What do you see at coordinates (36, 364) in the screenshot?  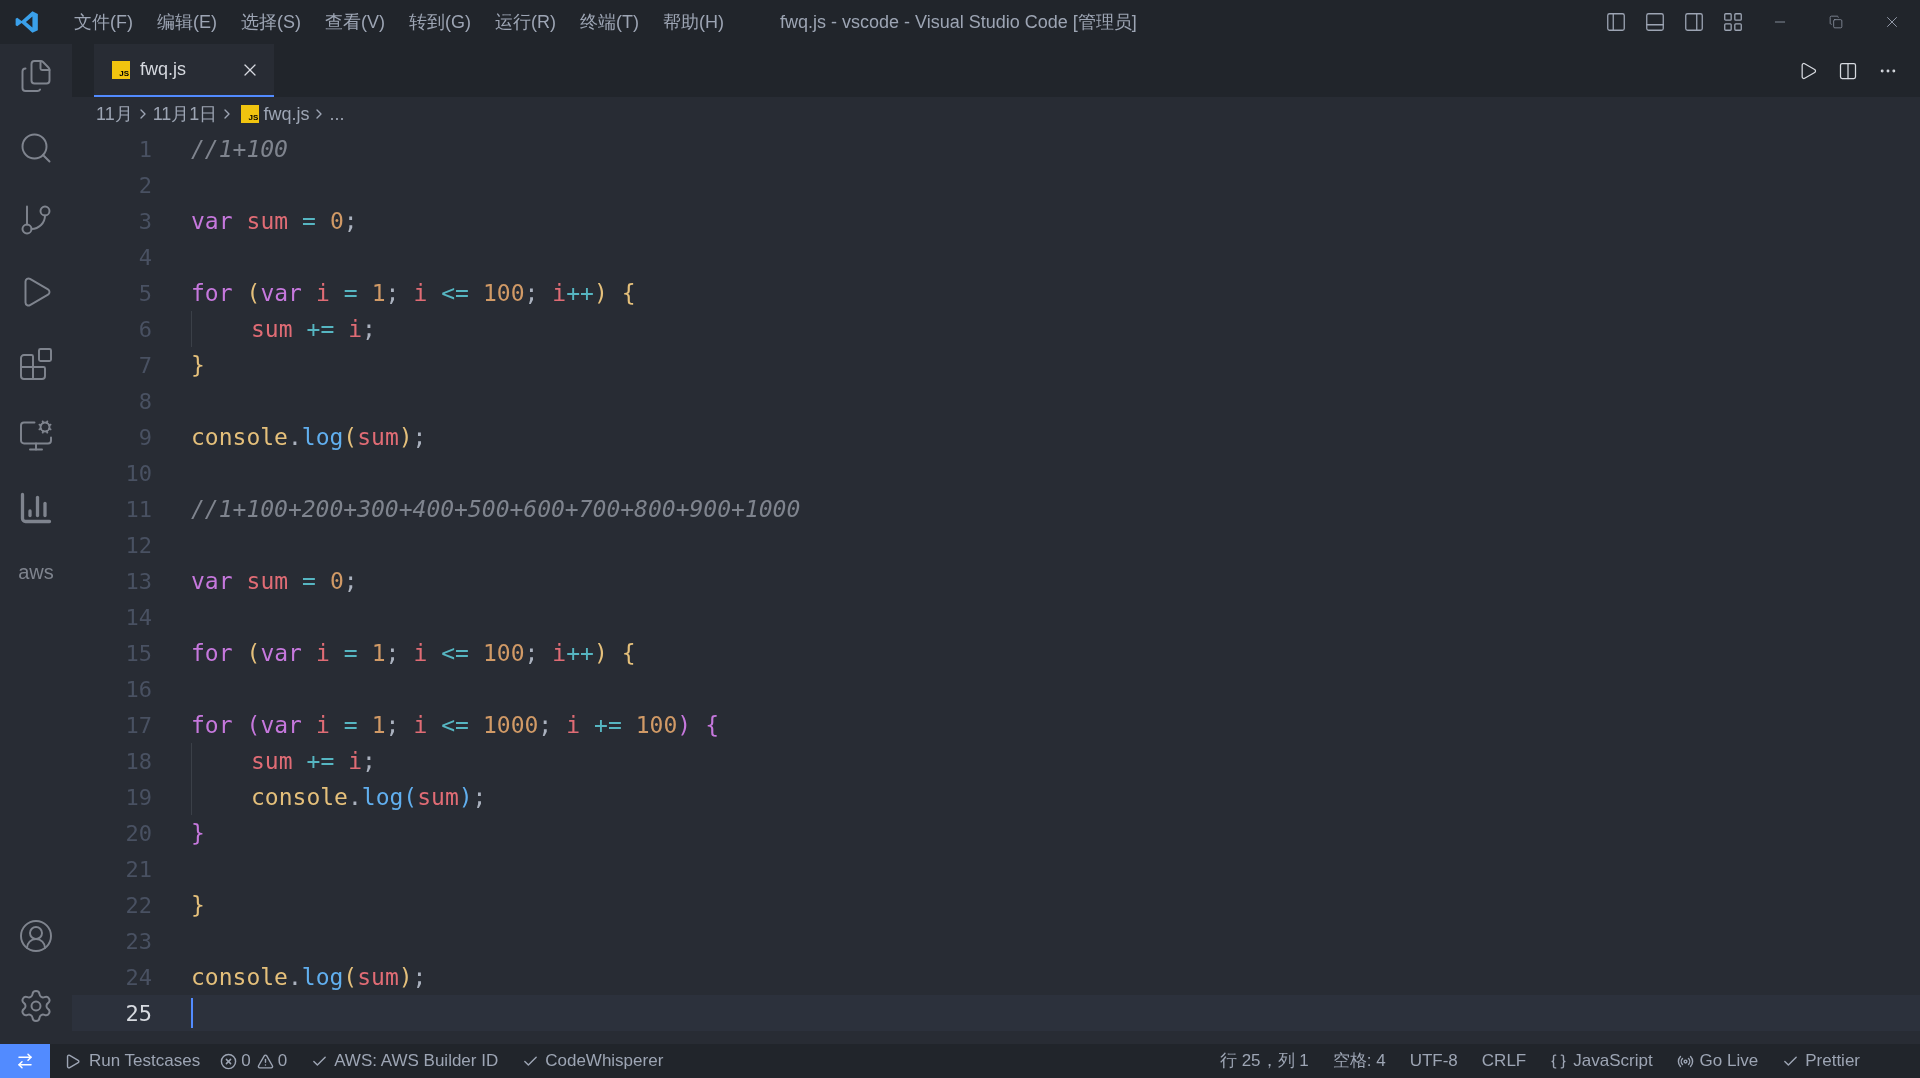 I see `extensions-icon` at bounding box center [36, 364].